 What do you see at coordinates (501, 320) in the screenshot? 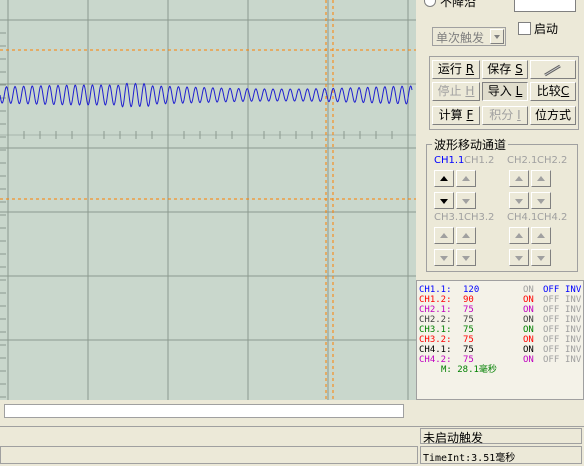
I see `channel-status-row: CH2.2: 75 ON OFF INV` at bounding box center [501, 320].